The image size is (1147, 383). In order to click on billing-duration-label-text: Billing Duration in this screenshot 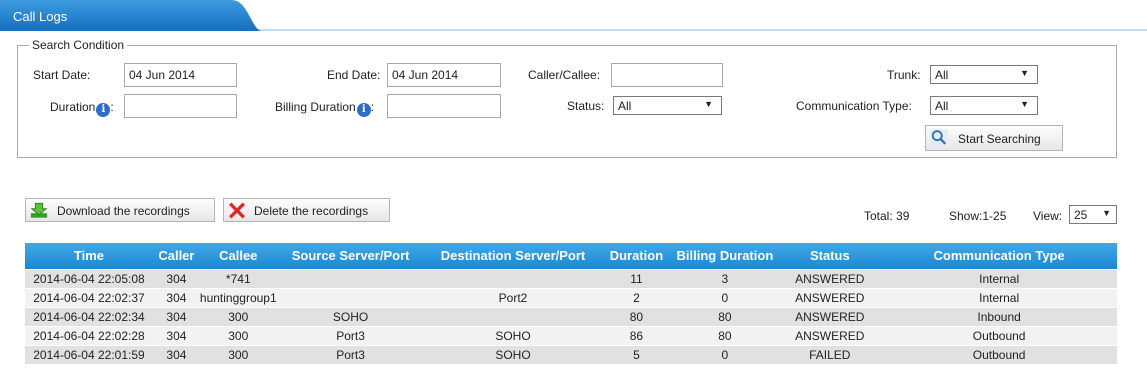, I will do `click(315, 107)`.